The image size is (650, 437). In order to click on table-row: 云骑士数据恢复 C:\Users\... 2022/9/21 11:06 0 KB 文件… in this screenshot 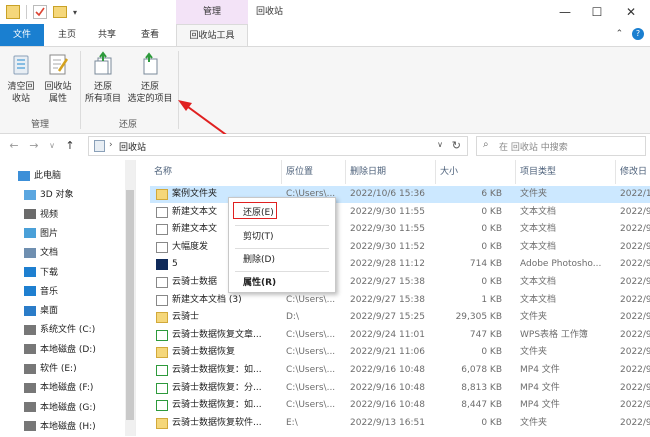, I will do `click(400, 352)`.